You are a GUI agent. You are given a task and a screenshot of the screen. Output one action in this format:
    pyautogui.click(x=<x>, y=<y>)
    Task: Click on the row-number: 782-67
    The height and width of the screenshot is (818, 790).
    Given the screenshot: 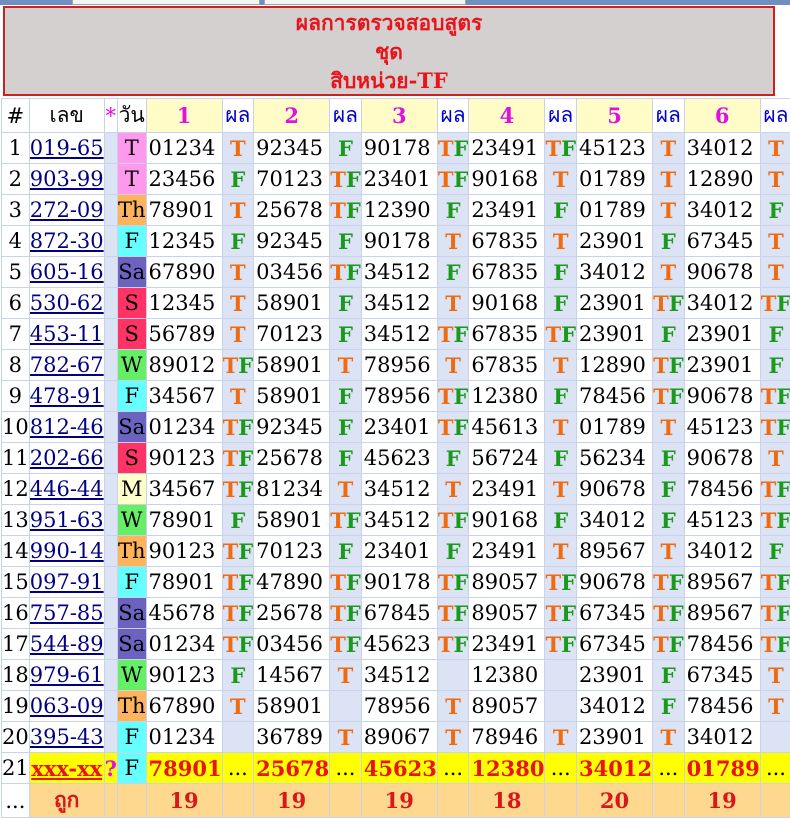 What is the action you would take?
    pyautogui.click(x=66, y=365)
    